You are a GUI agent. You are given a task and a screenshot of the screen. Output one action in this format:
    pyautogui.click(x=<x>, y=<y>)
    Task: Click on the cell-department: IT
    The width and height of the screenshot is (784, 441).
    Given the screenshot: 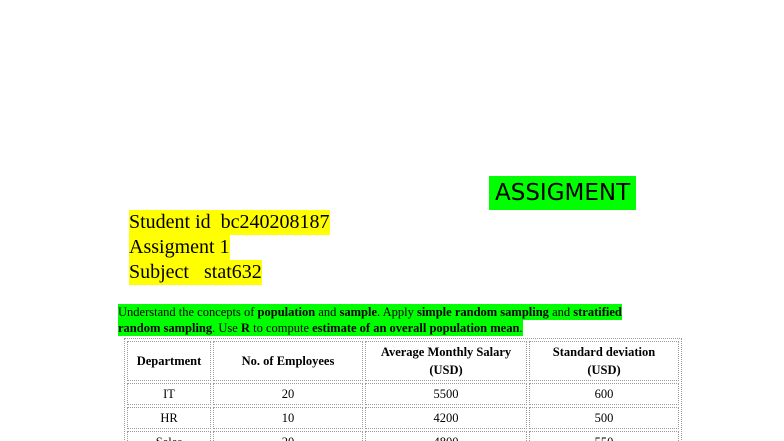 What is the action you would take?
    pyautogui.click(x=169, y=394)
    